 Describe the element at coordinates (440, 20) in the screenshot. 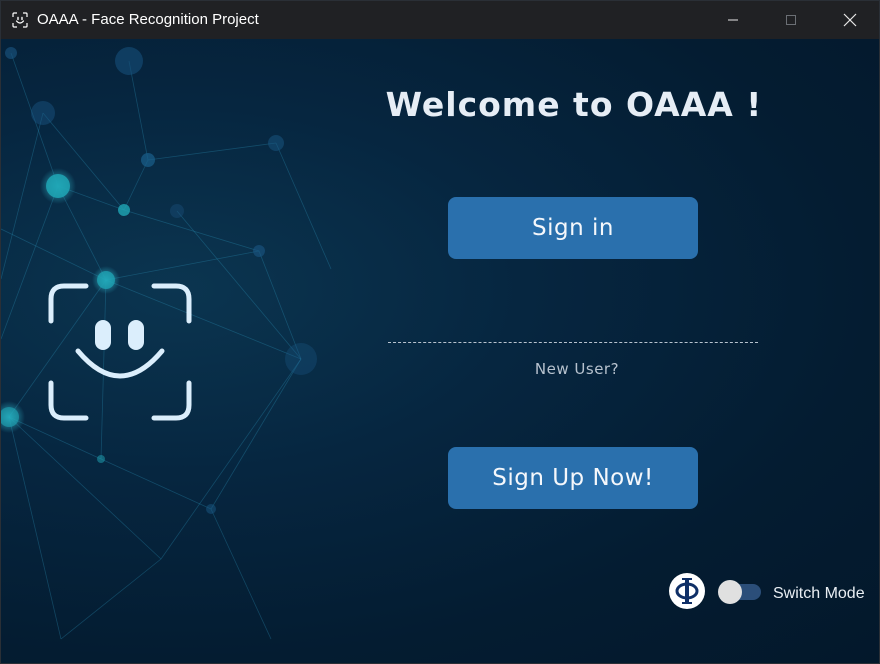

I see `title-bar: OAAA - Face Recognition Project` at that location.